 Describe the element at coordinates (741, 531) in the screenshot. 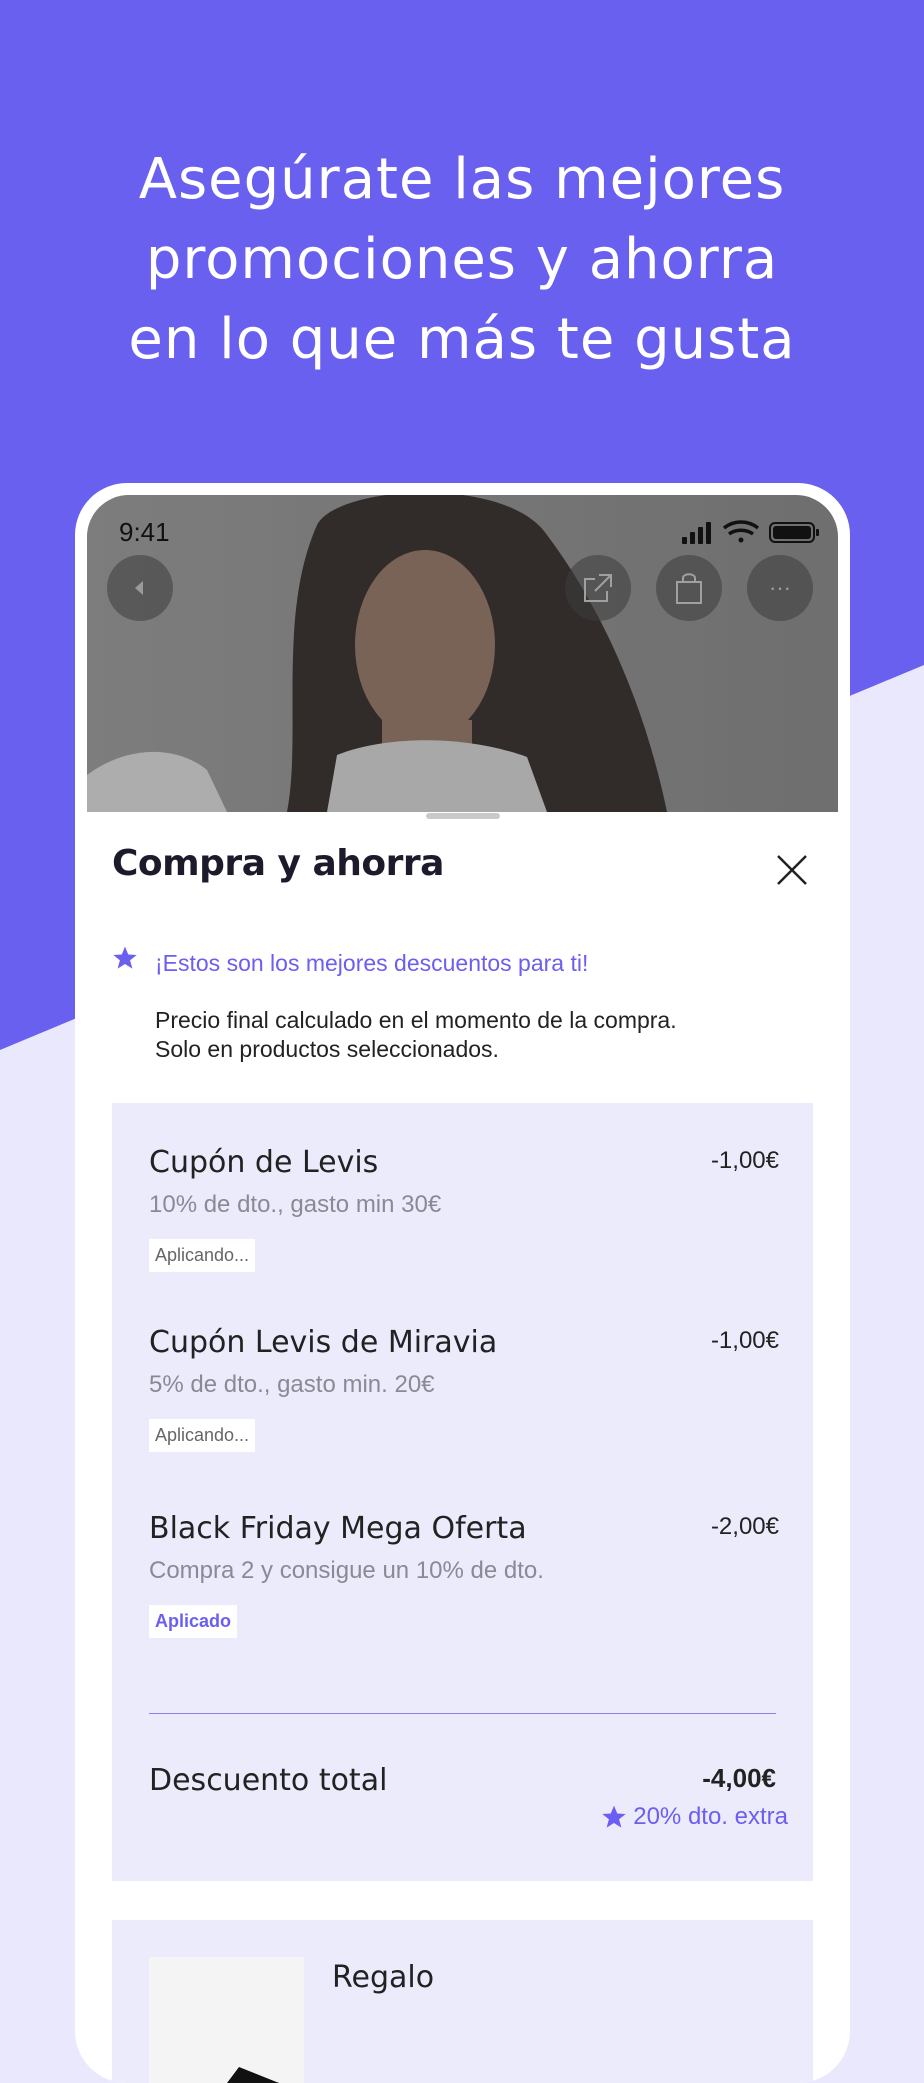

I see `wifi-icon` at that location.